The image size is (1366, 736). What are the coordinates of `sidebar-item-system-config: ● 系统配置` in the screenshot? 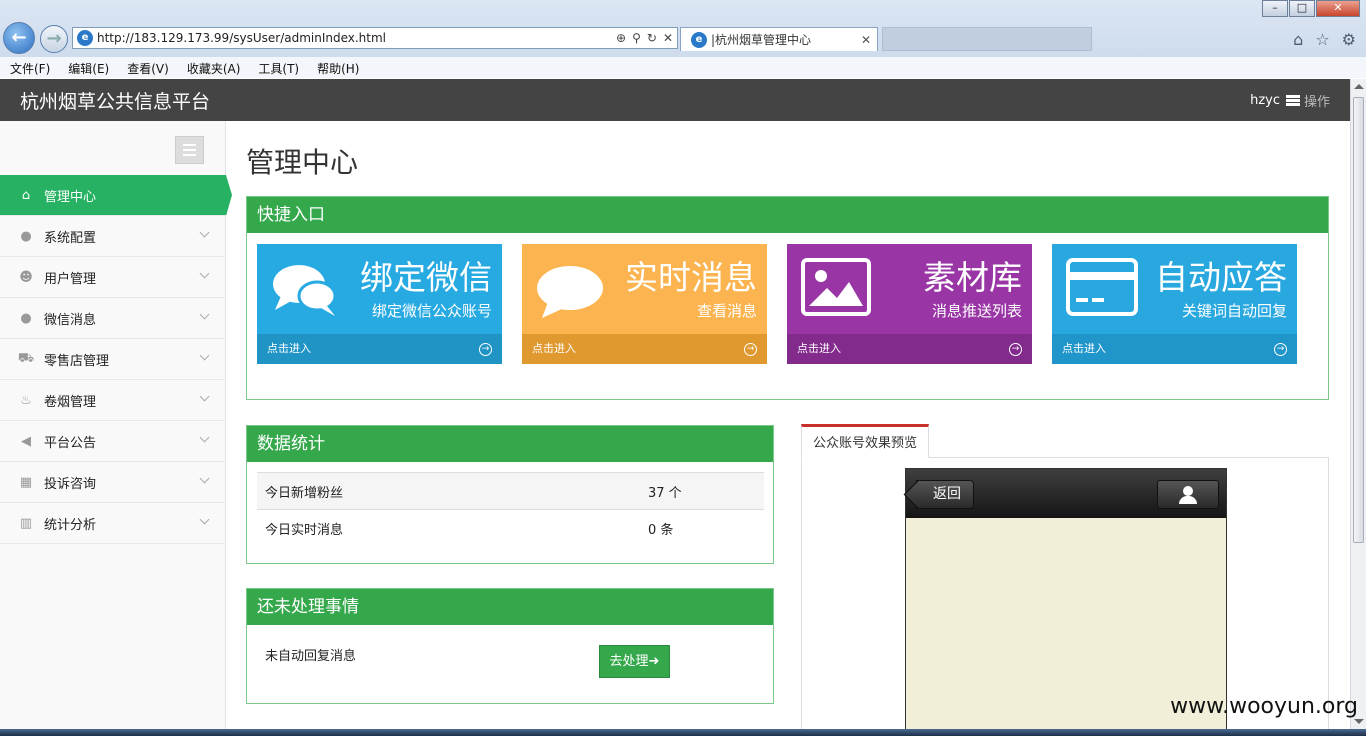 It's located at (113, 236).